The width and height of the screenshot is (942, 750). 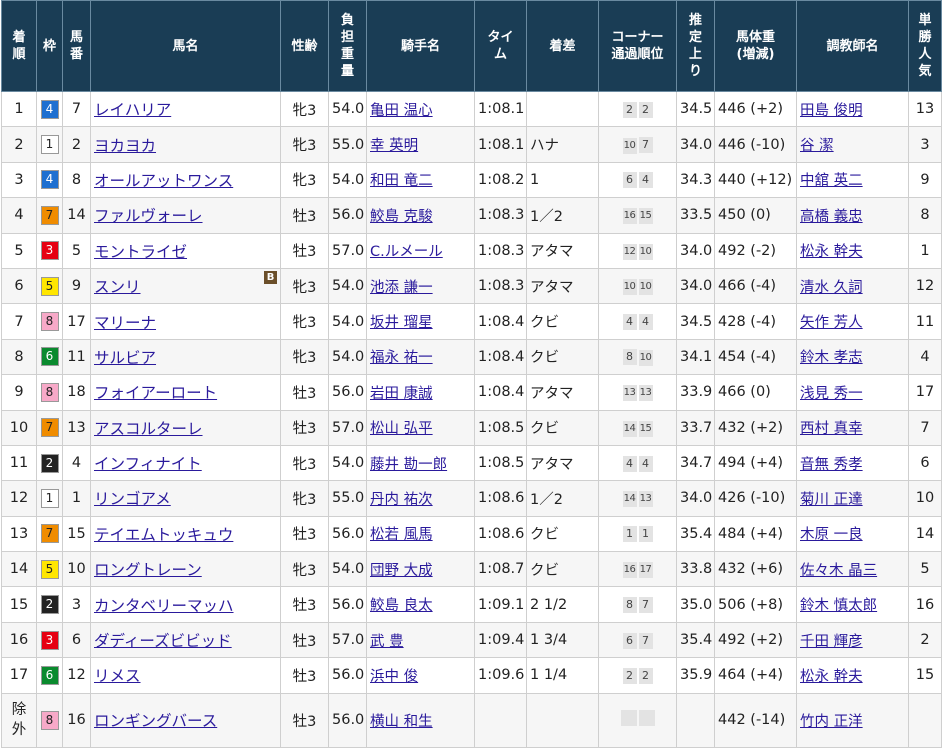 What do you see at coordinates (148, 429) in the screenshot?
I see `horse-name-link: アスコルターレ` at bounding box center [148, 429].